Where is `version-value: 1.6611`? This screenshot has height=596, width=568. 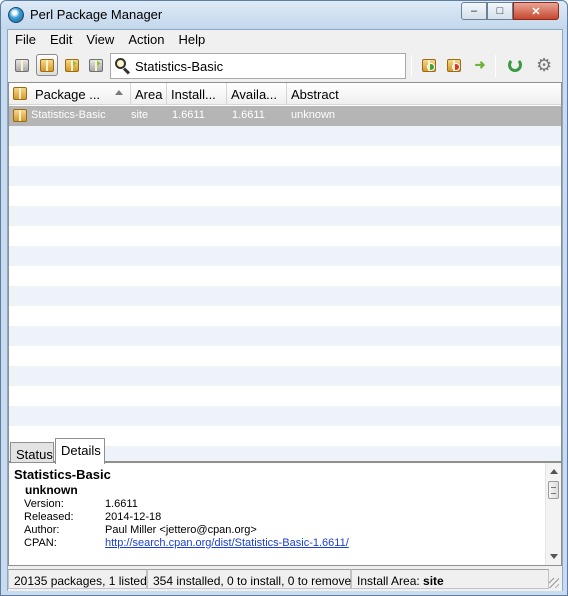
version-value: 1.6611 is located at coordinates (121, 504).